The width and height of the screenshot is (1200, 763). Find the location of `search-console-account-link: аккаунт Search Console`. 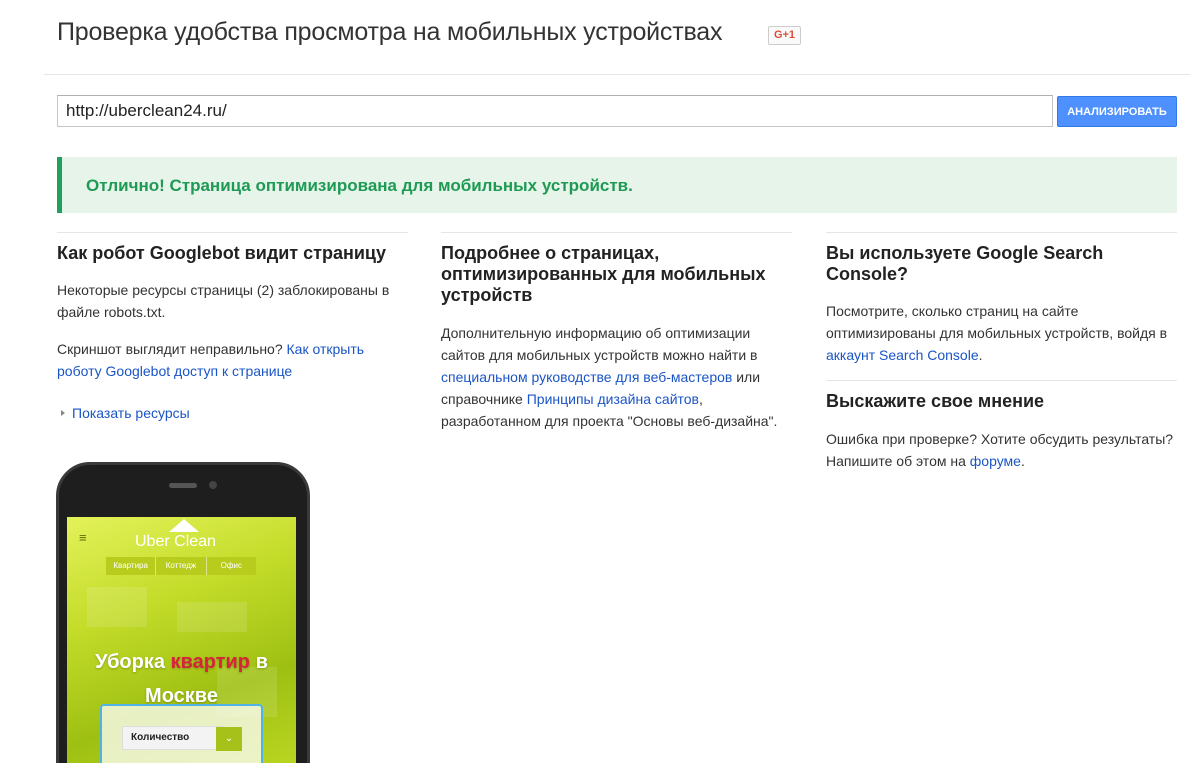

search-console-account-link: аккаунт Search Console is located at coordinates (902, 355).